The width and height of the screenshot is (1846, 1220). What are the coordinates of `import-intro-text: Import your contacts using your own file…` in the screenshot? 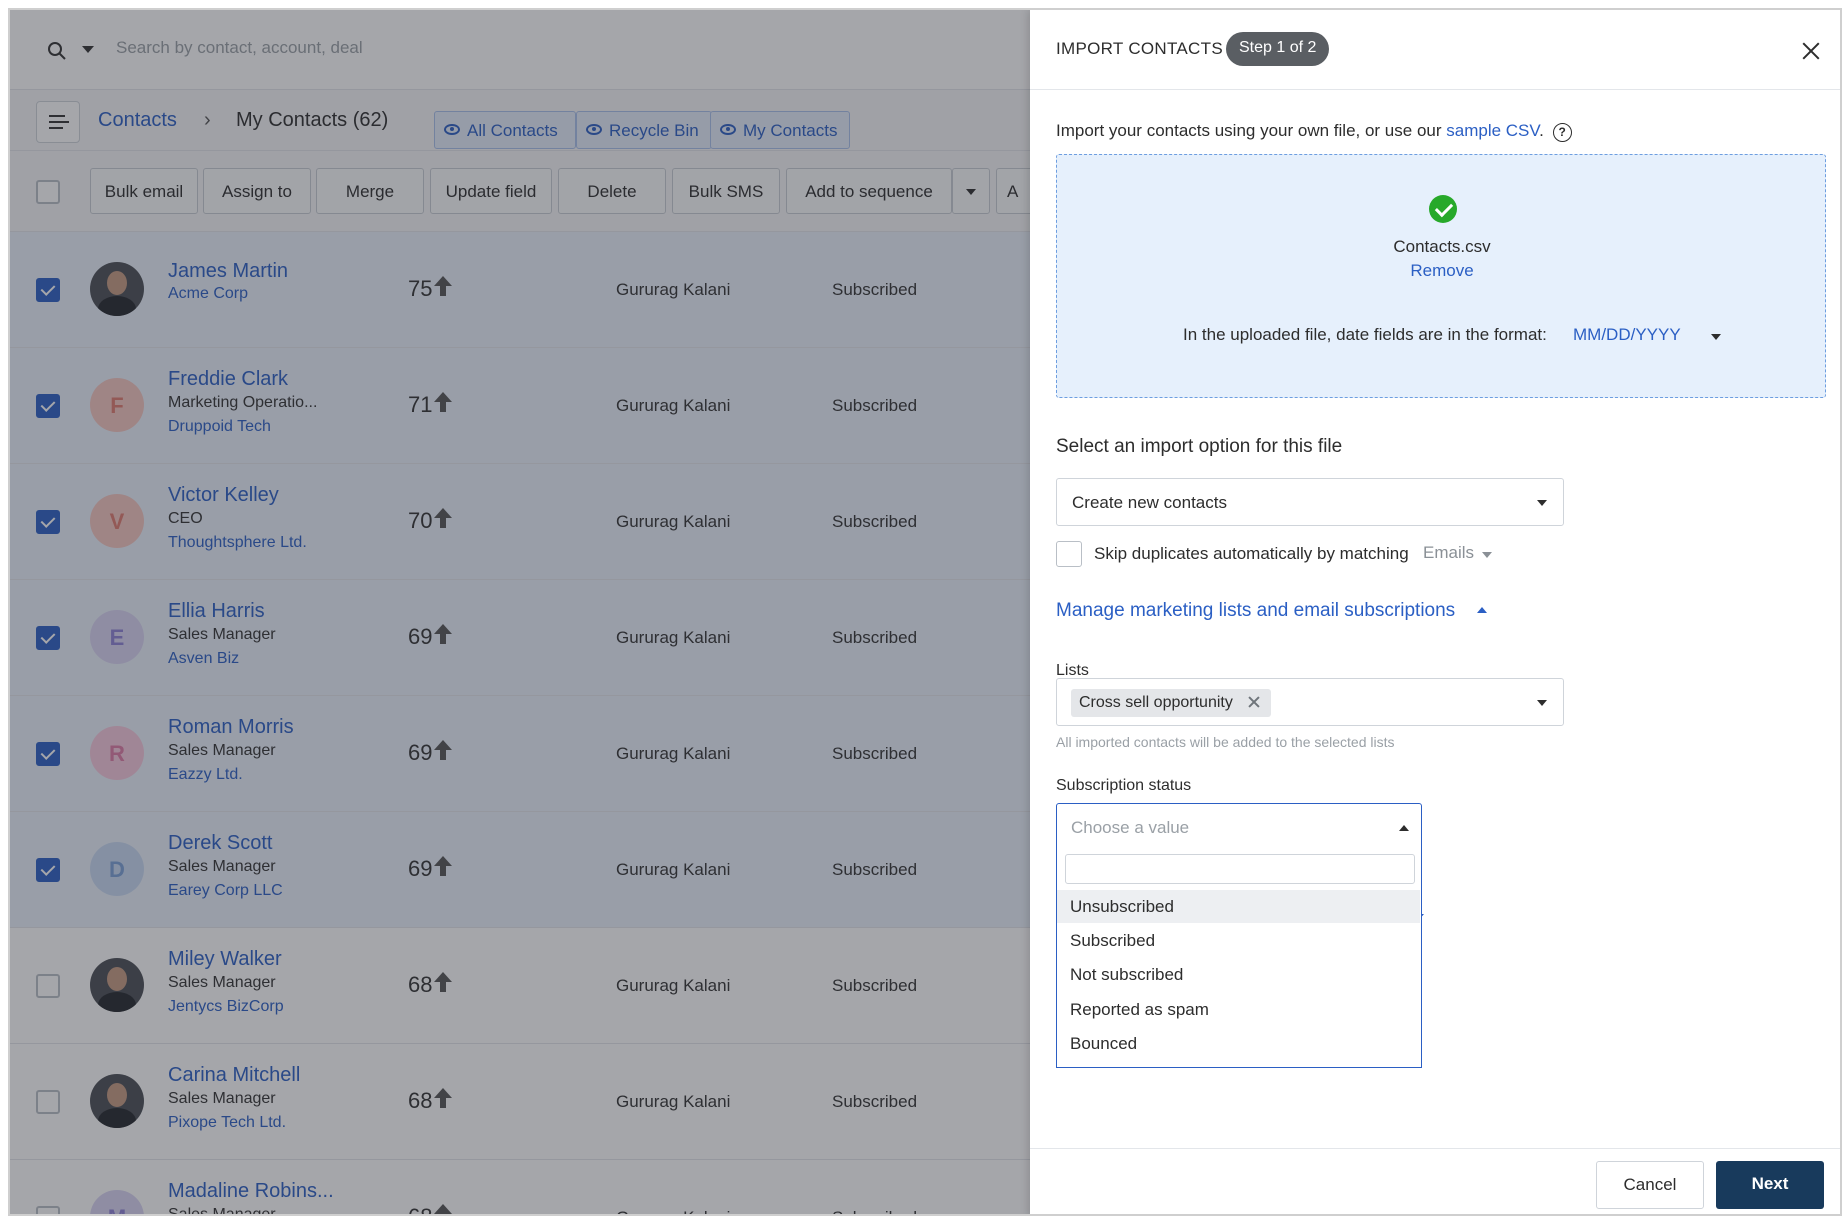 It's located at (1314, 131).